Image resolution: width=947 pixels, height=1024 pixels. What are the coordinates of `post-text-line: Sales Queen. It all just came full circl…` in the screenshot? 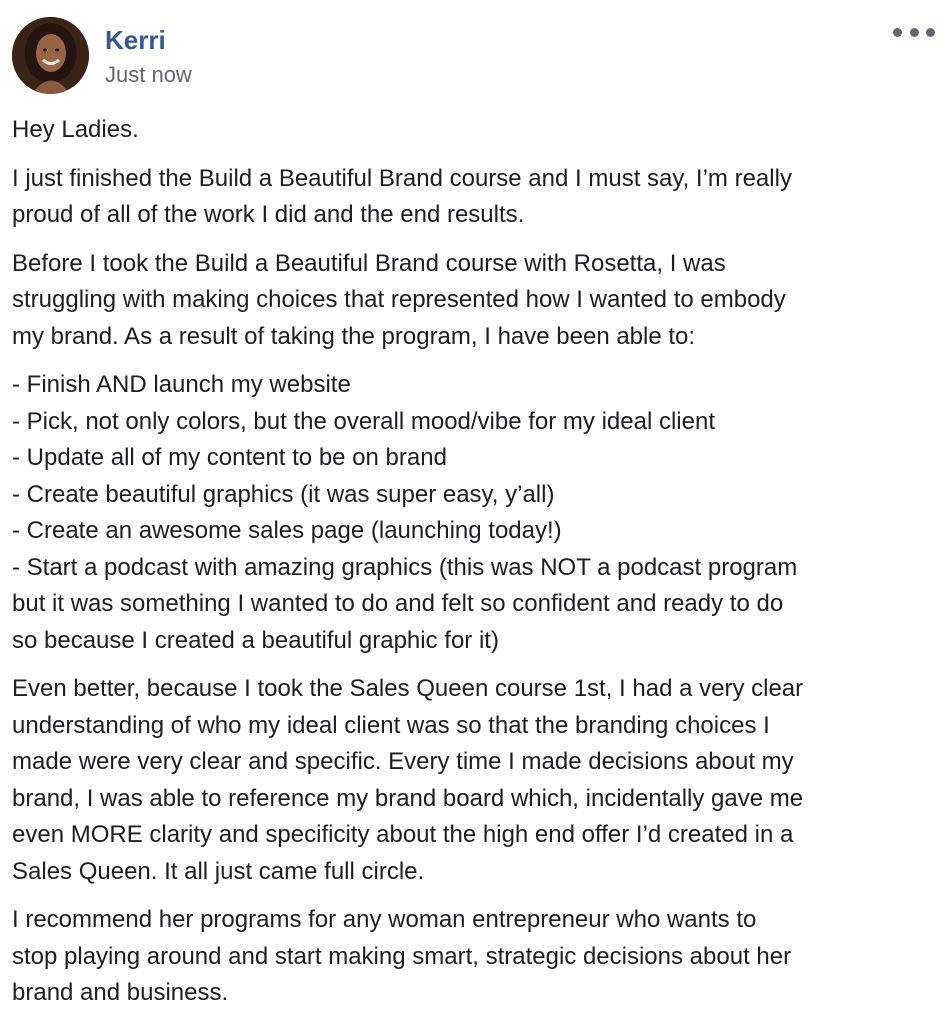 It's located at (218, 871).